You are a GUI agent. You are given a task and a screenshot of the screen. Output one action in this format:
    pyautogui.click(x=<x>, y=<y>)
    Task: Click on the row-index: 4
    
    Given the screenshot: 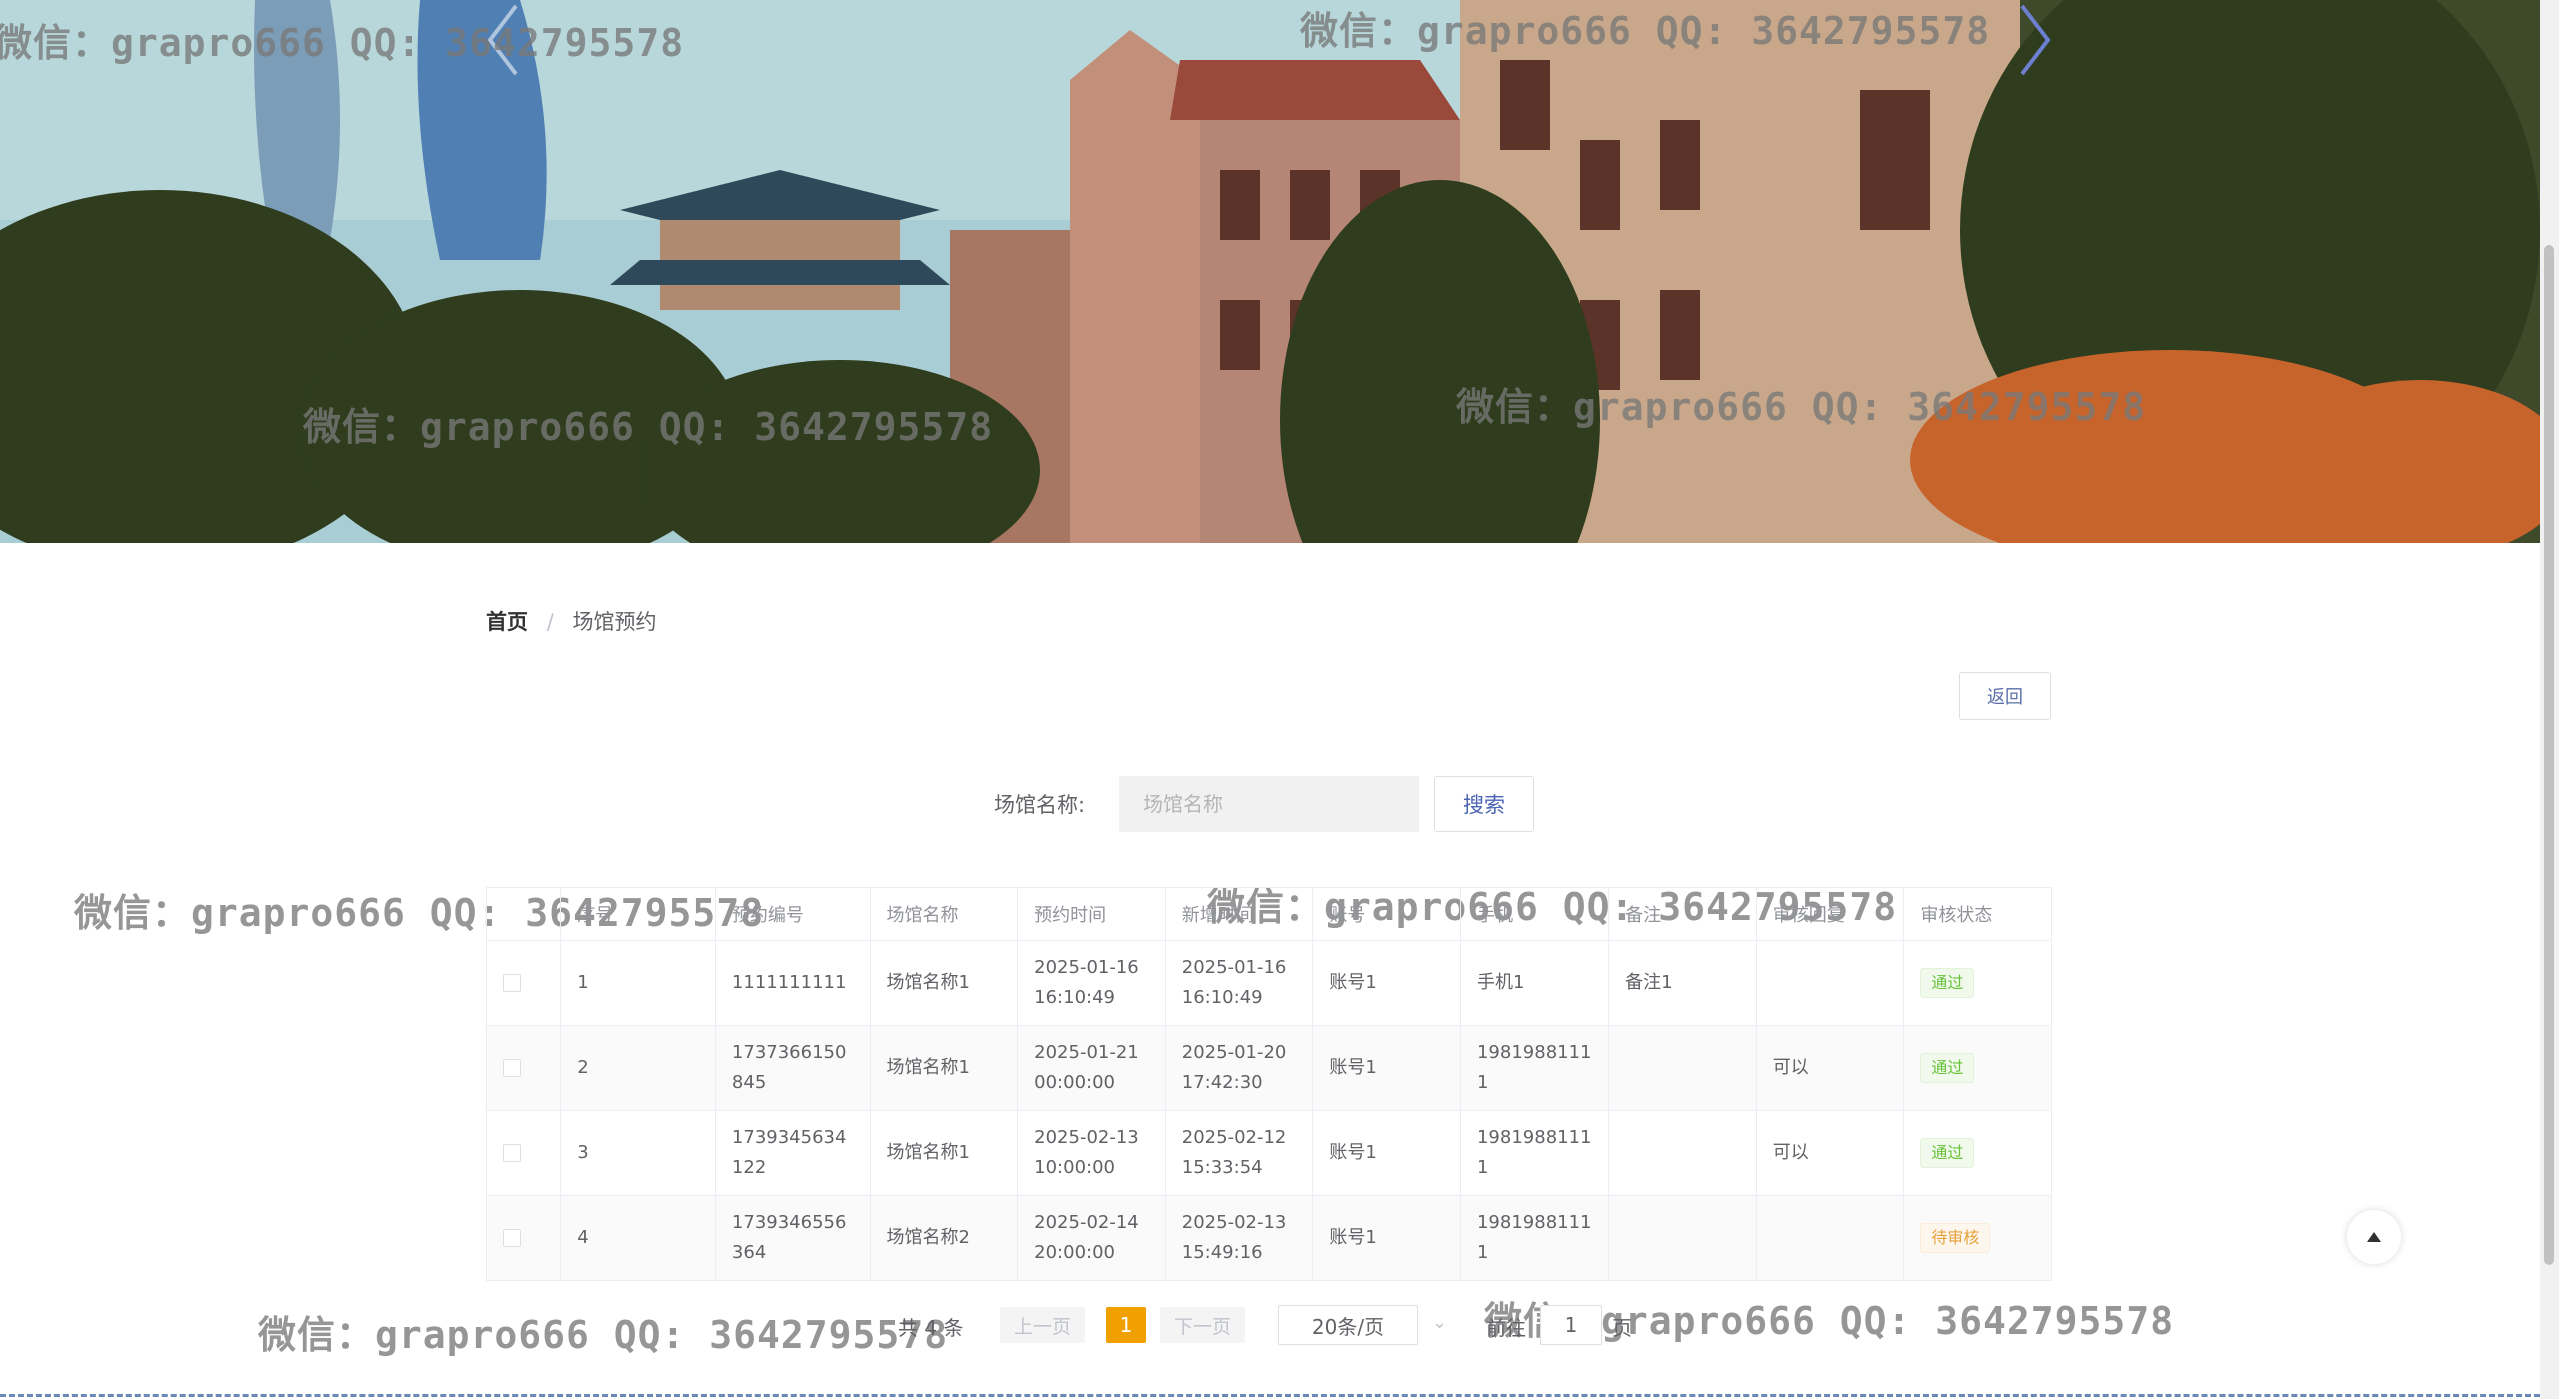 What is the action you would take?
    pyautogui.click(x=638, y=1238)
    